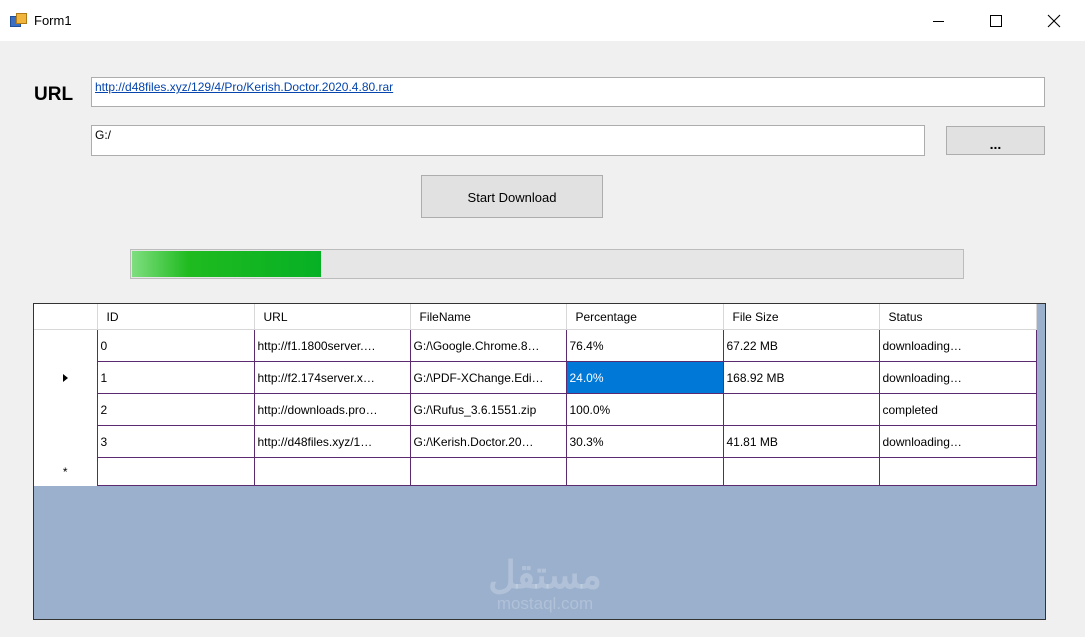 Image resolution: width=1085 pixels, height=637 pixels. What do you see at coordinates (66, 317) in the screenshot?
I see `corner-header` at bounding box center [66, 317].